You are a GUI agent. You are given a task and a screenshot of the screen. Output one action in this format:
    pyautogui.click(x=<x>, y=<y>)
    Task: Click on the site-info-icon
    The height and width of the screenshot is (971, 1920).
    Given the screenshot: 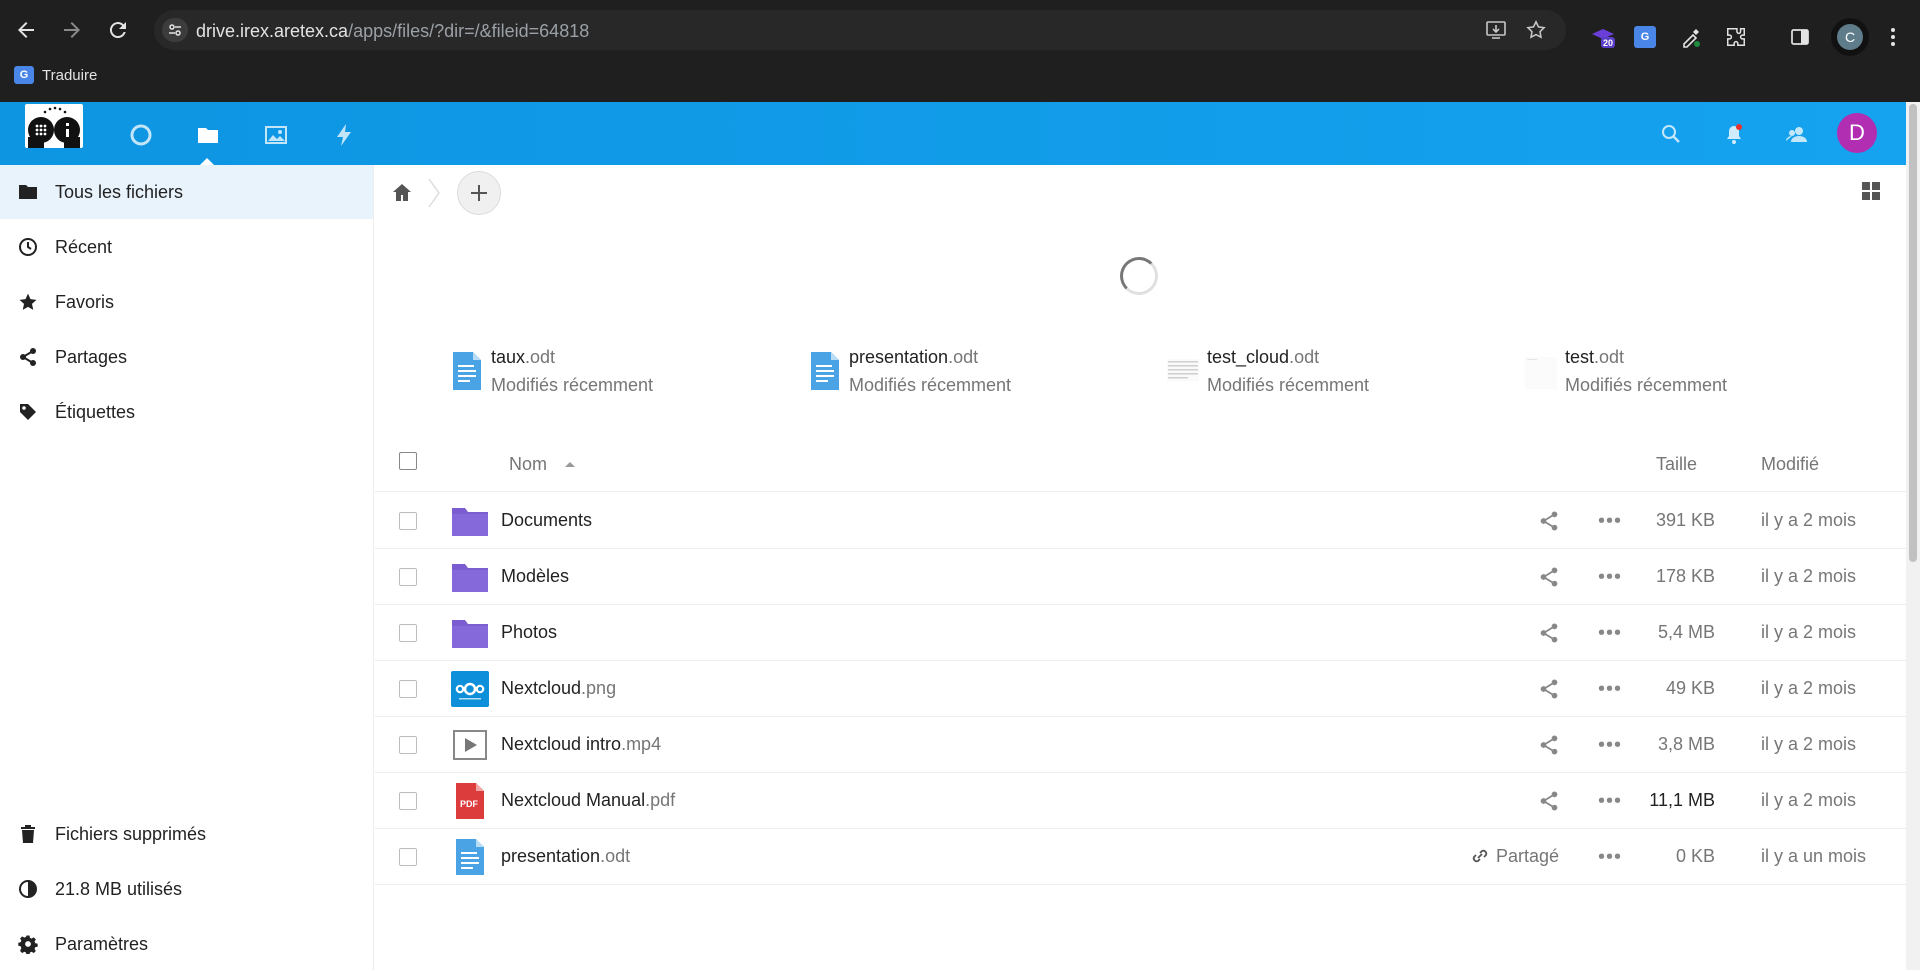 What is the action you would take?
    pyautogui.click(x=175, y=30)
    